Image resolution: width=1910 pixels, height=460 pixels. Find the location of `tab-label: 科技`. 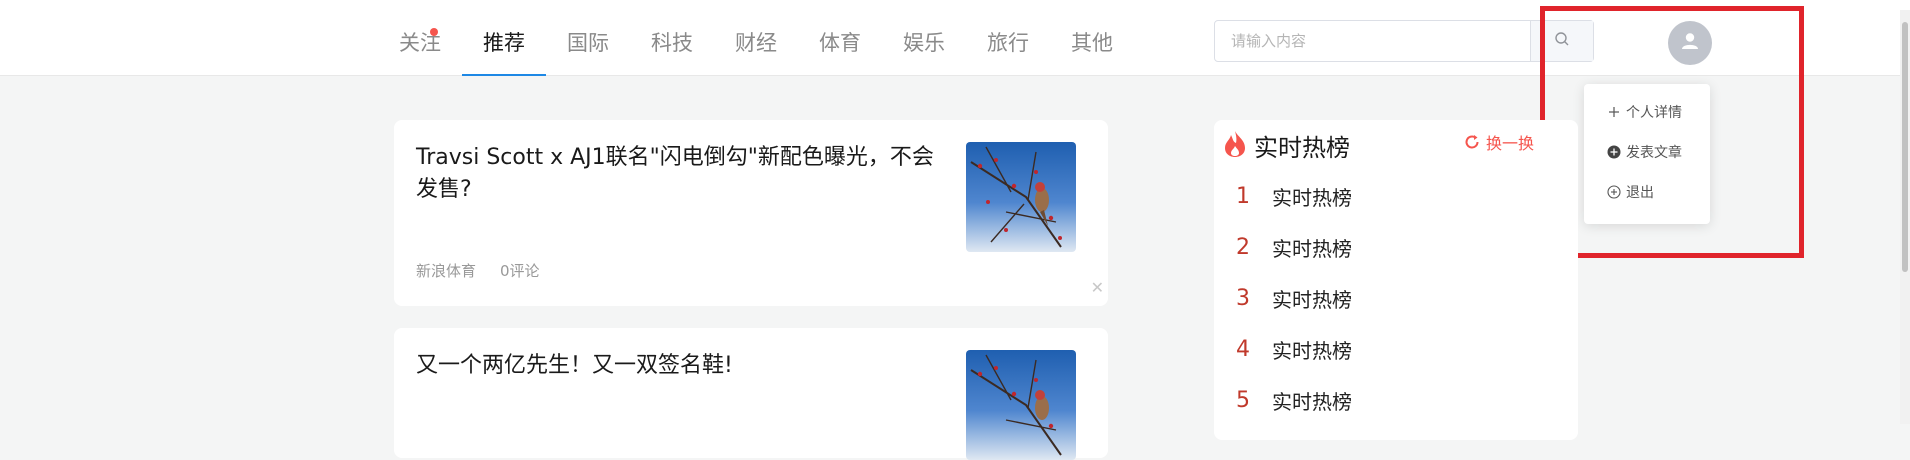

tab-label: 科技 is located at coordinates (672, 43).